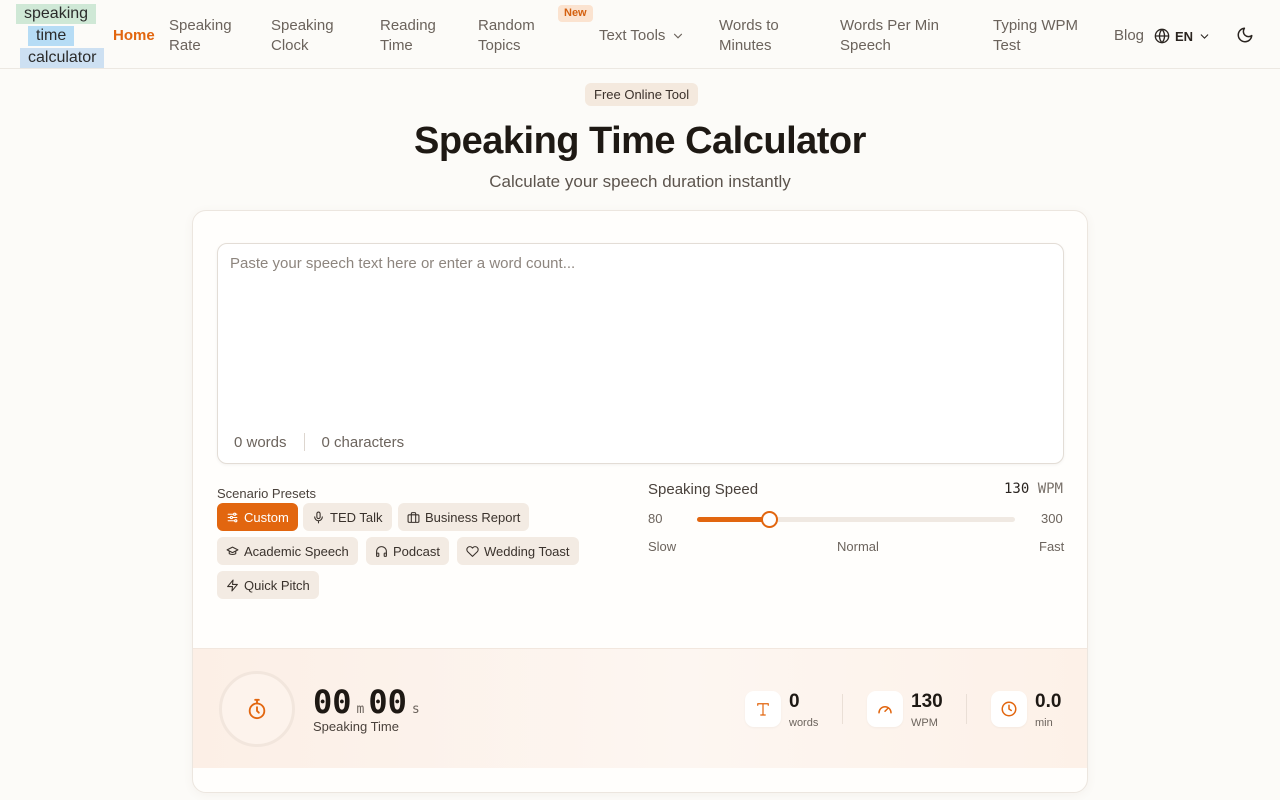 The width and height of the screenshot is (1280, 800). What do you see at coordinates (209, 36) in the screenshot?
I see `nav-speaking-rate: Speaking Rate` at bounding box center [209, 36].